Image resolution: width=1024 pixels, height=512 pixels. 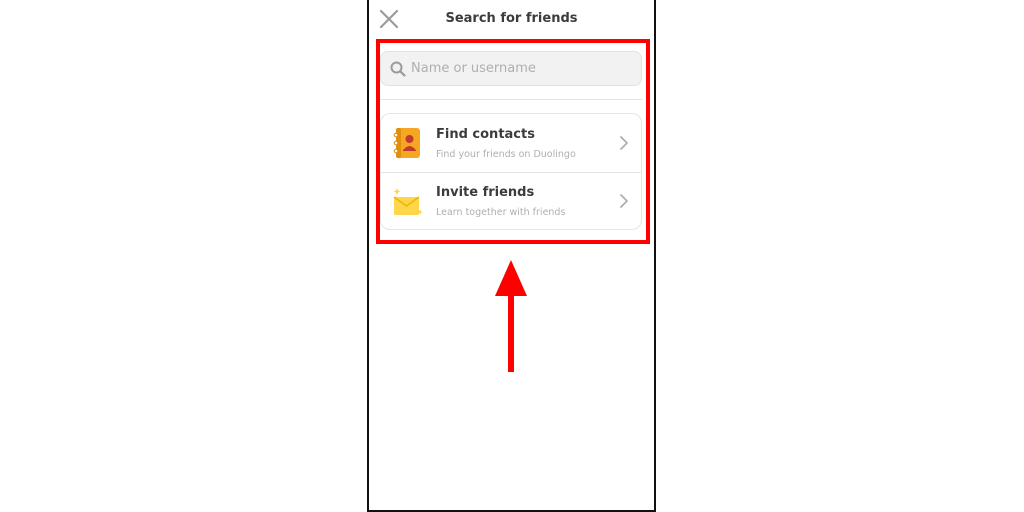 I want to click on page-title: Search for friends, so click(x=511, y=18).